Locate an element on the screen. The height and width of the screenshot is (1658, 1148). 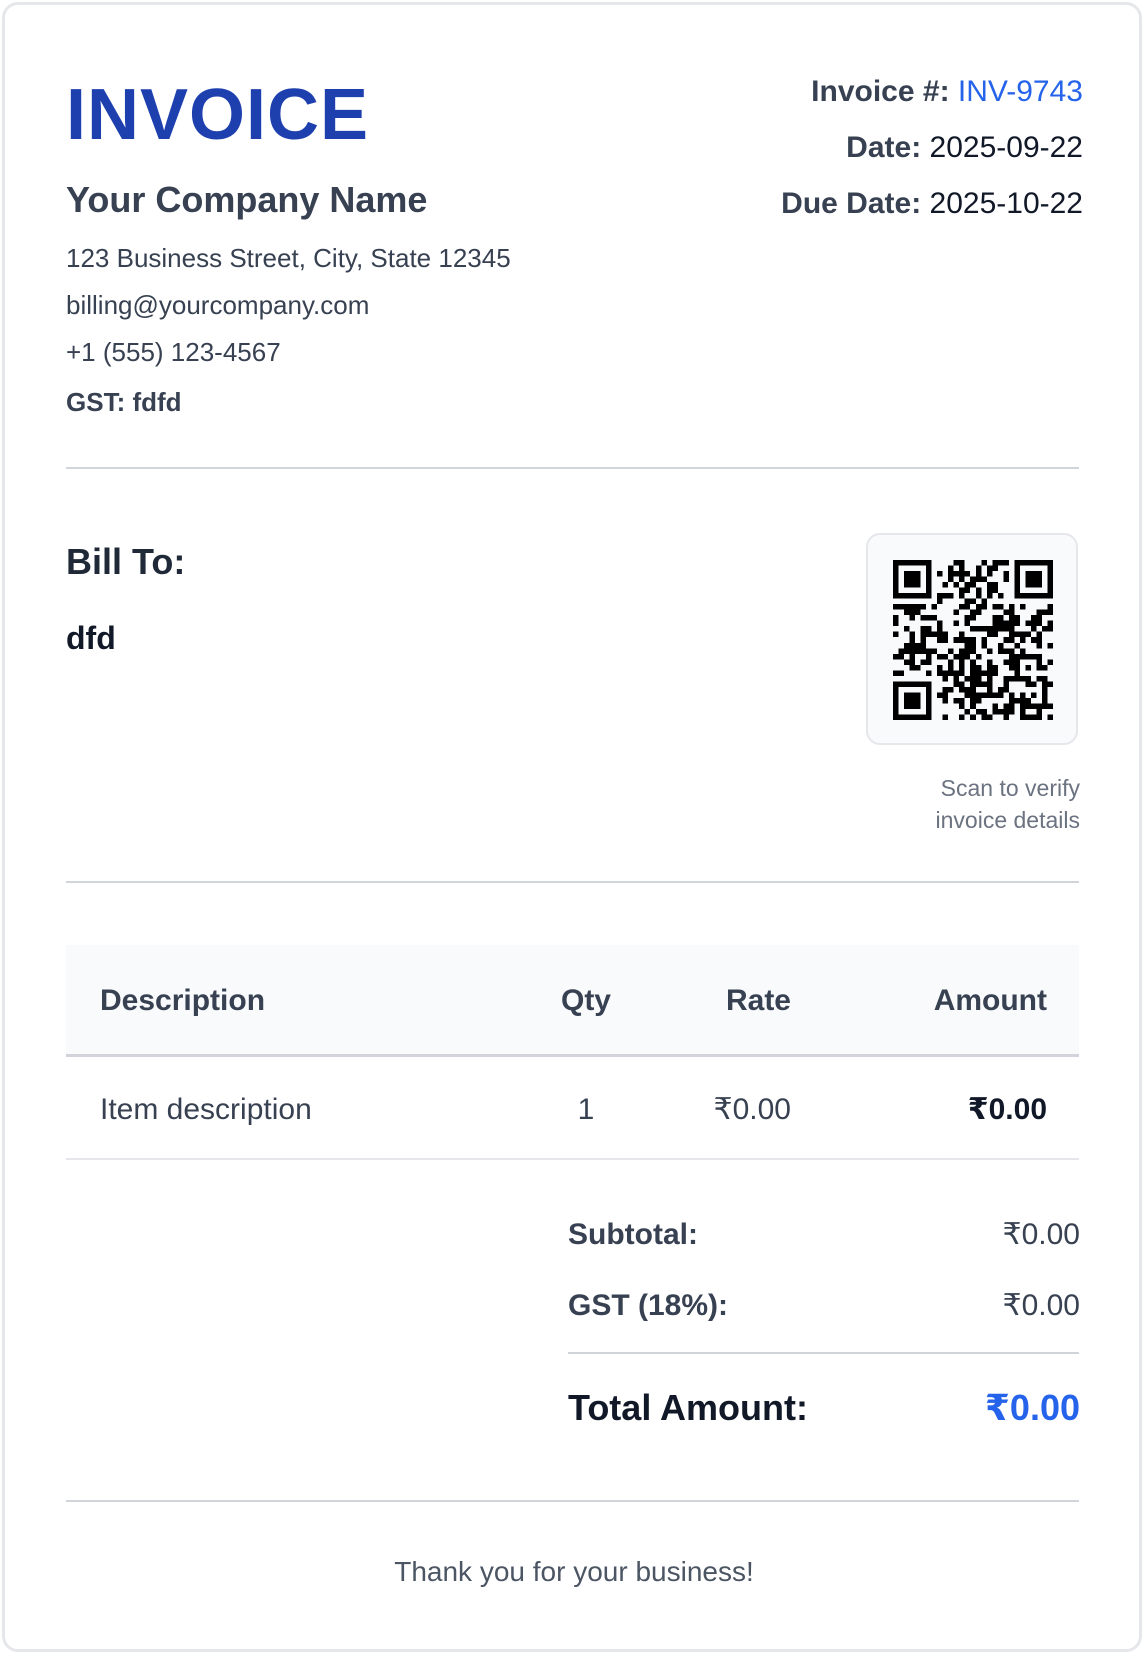
invoice-date: Date: 2025-09-22 is located at coordinates (964, 148).